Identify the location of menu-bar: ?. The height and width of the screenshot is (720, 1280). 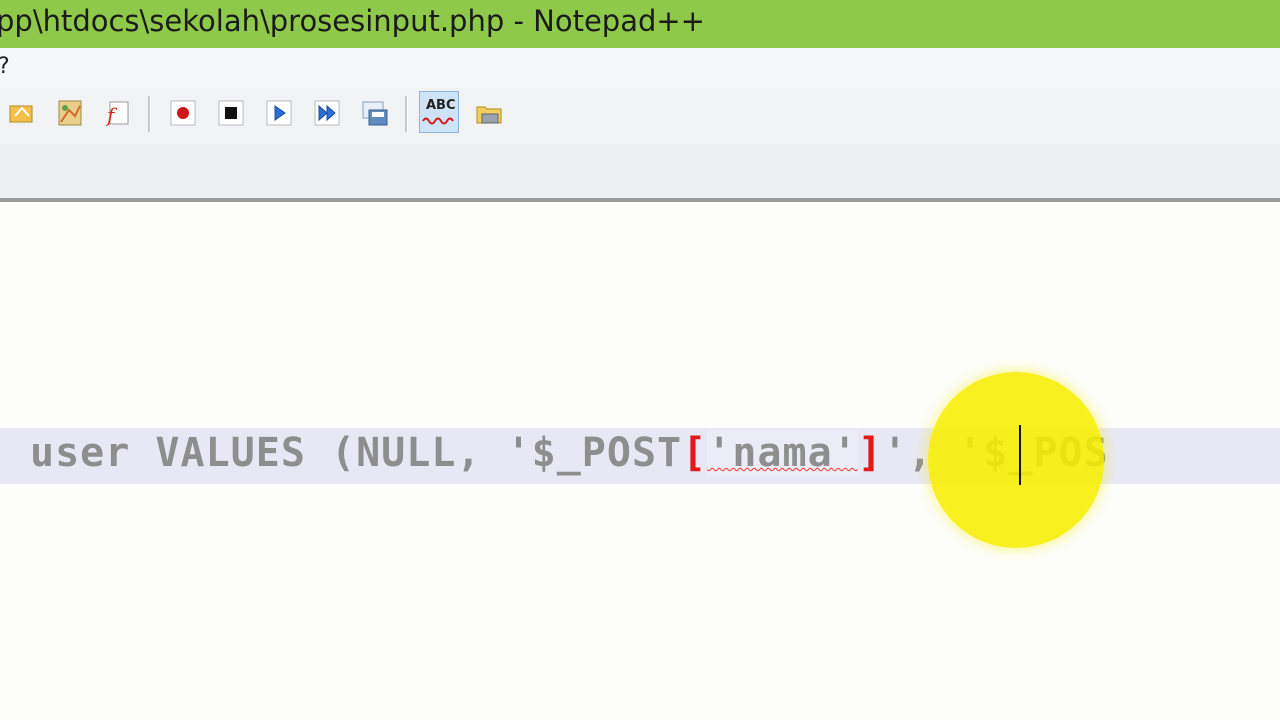
(640, 68).